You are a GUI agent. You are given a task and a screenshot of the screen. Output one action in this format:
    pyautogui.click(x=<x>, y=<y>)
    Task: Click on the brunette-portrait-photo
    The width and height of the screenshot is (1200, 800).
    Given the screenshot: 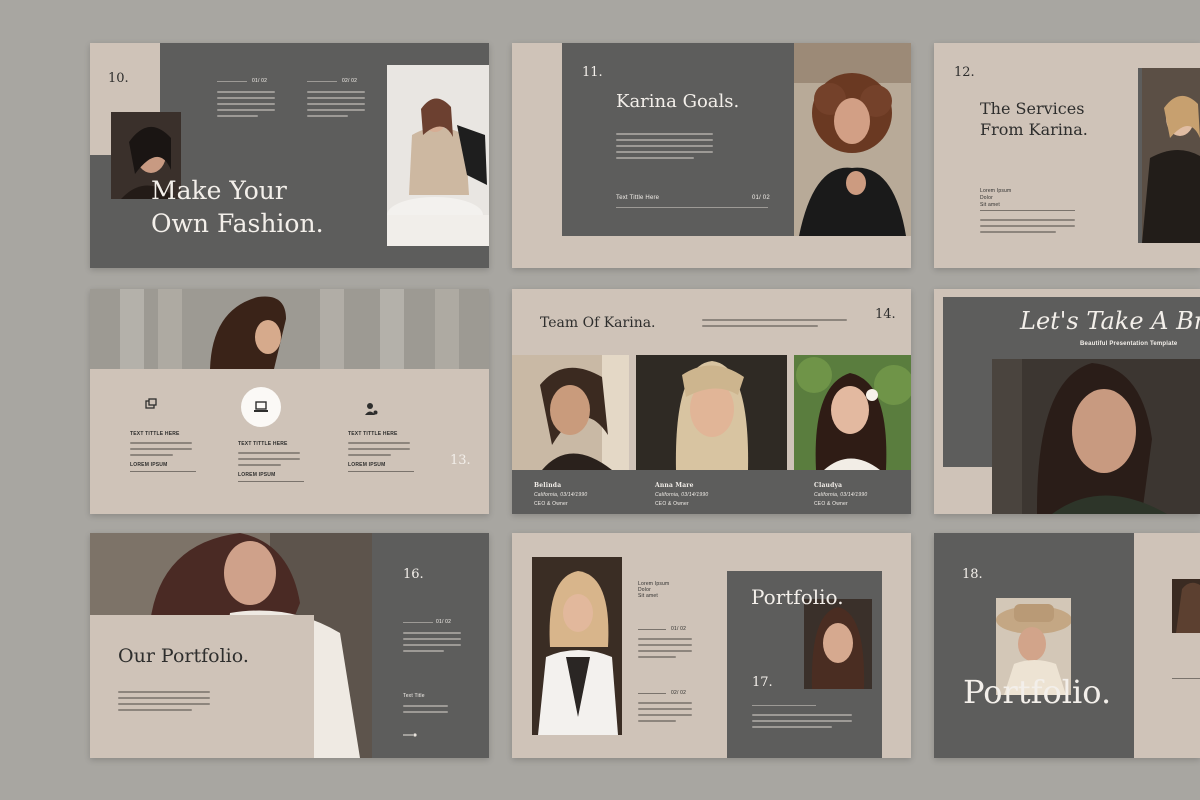 What is the action you would take?
    pyautogui.click(x=838, y=644)
    